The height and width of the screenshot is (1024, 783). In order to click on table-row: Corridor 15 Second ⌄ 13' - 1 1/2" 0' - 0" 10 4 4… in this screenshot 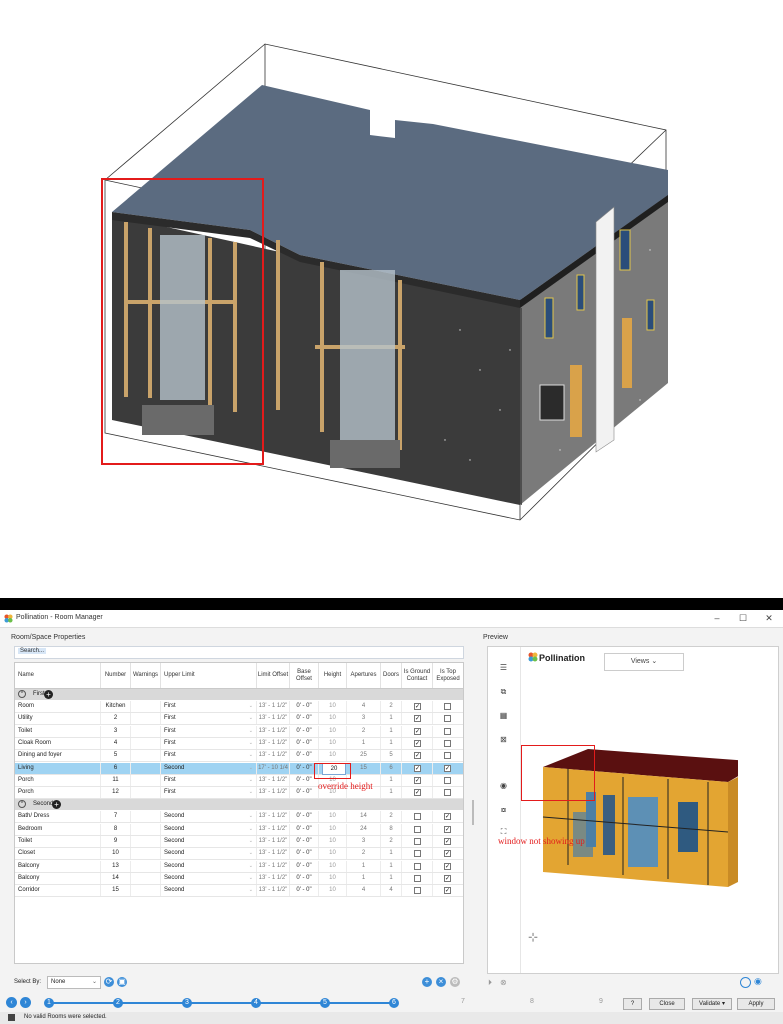, I will do `click(239, 891)`.